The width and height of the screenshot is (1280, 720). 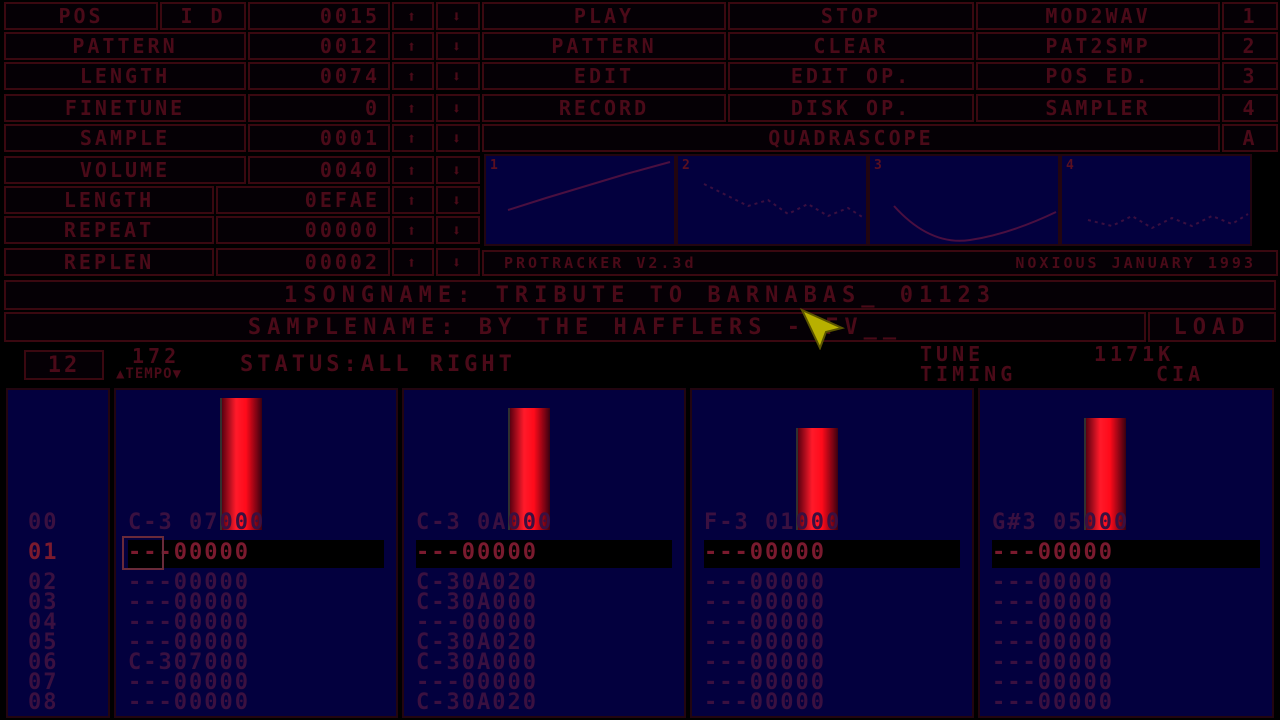 I want to click on pos-down-icon: ⬇, so click(x=458, y=16).